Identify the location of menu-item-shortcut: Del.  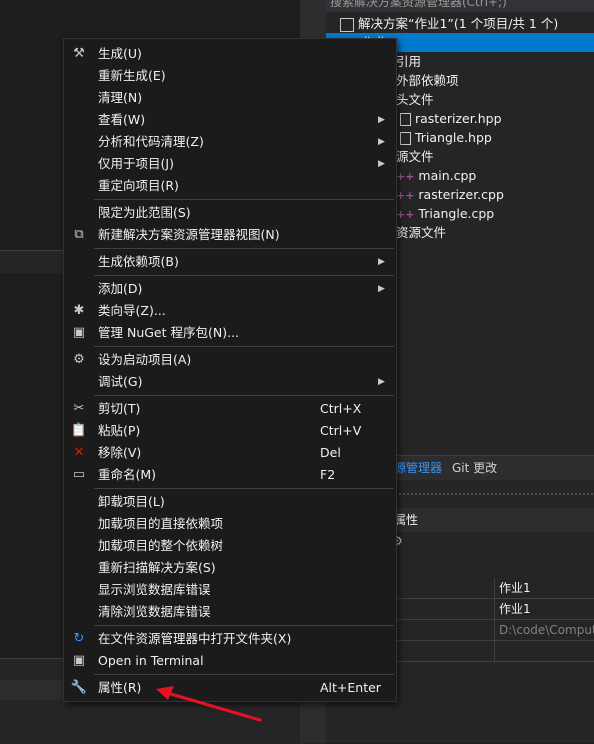
(330, 452).